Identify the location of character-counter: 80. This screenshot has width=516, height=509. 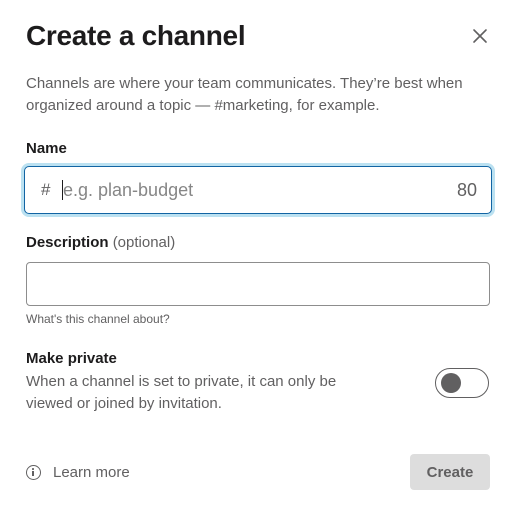
(466, 190).